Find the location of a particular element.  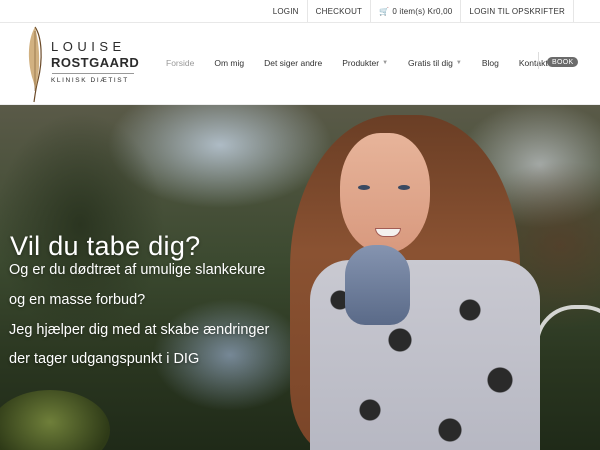

nav-item-om-mig: Om mig is located at coordinates (229, 63).